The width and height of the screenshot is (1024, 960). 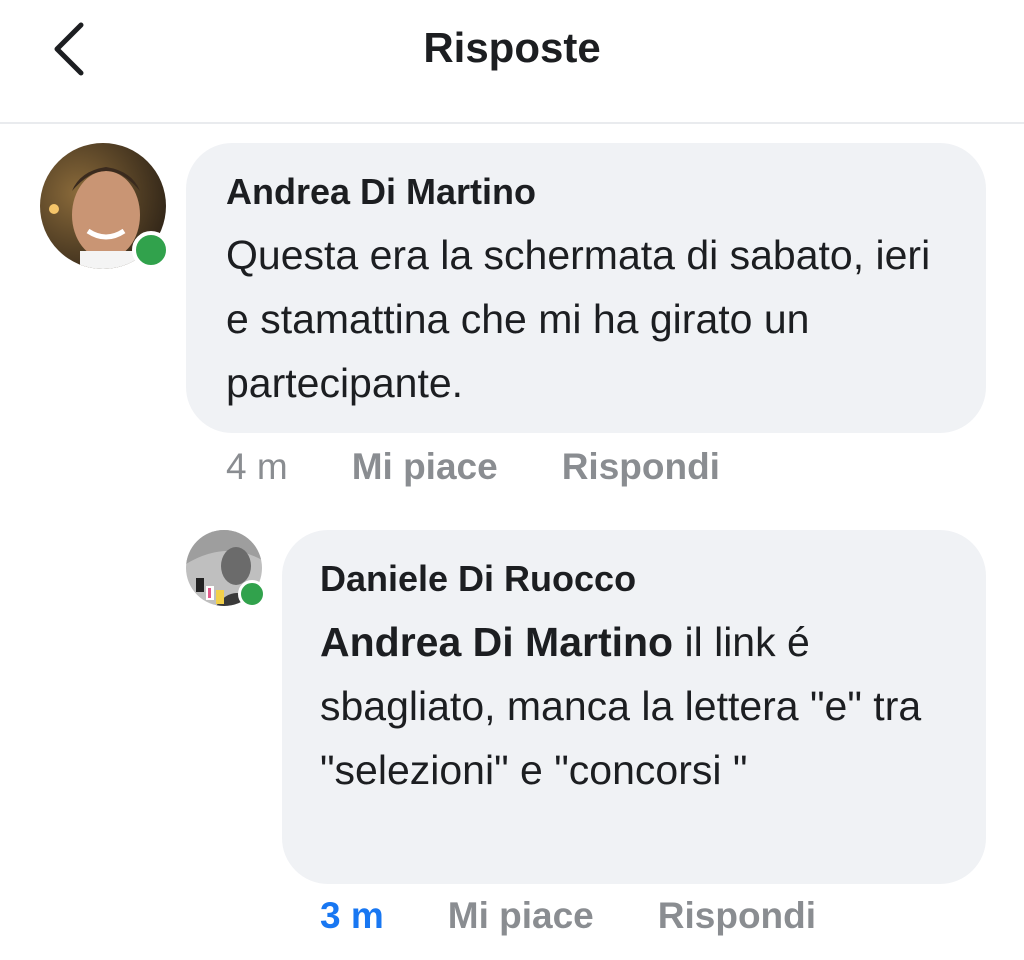 What do you see at coordinates (105, 206) in the screenshot?
I see `avatar-andrea` at bounding box center [105, 206].